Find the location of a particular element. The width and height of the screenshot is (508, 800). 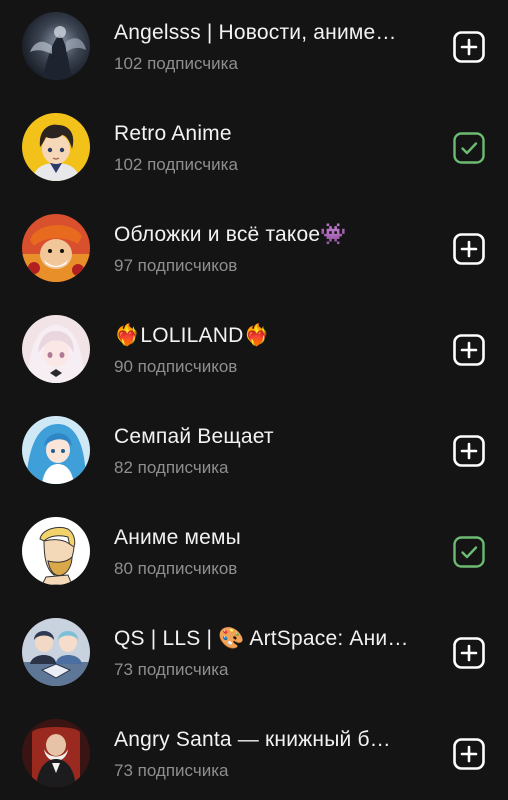

dark-angel-art-icon is located at coordinates (56, 46).